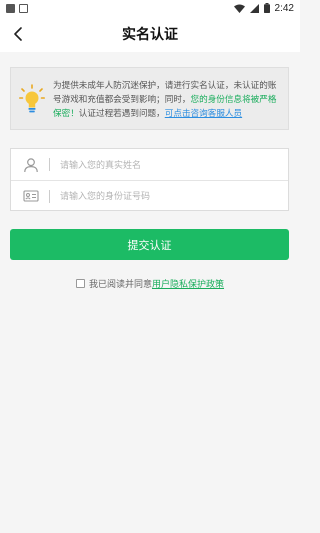 The height and width of the screenshot is (533, 320). Describe the element at coordinates (149, 244) in the screenshot. I see `submit-button: 提交认证` at that location.